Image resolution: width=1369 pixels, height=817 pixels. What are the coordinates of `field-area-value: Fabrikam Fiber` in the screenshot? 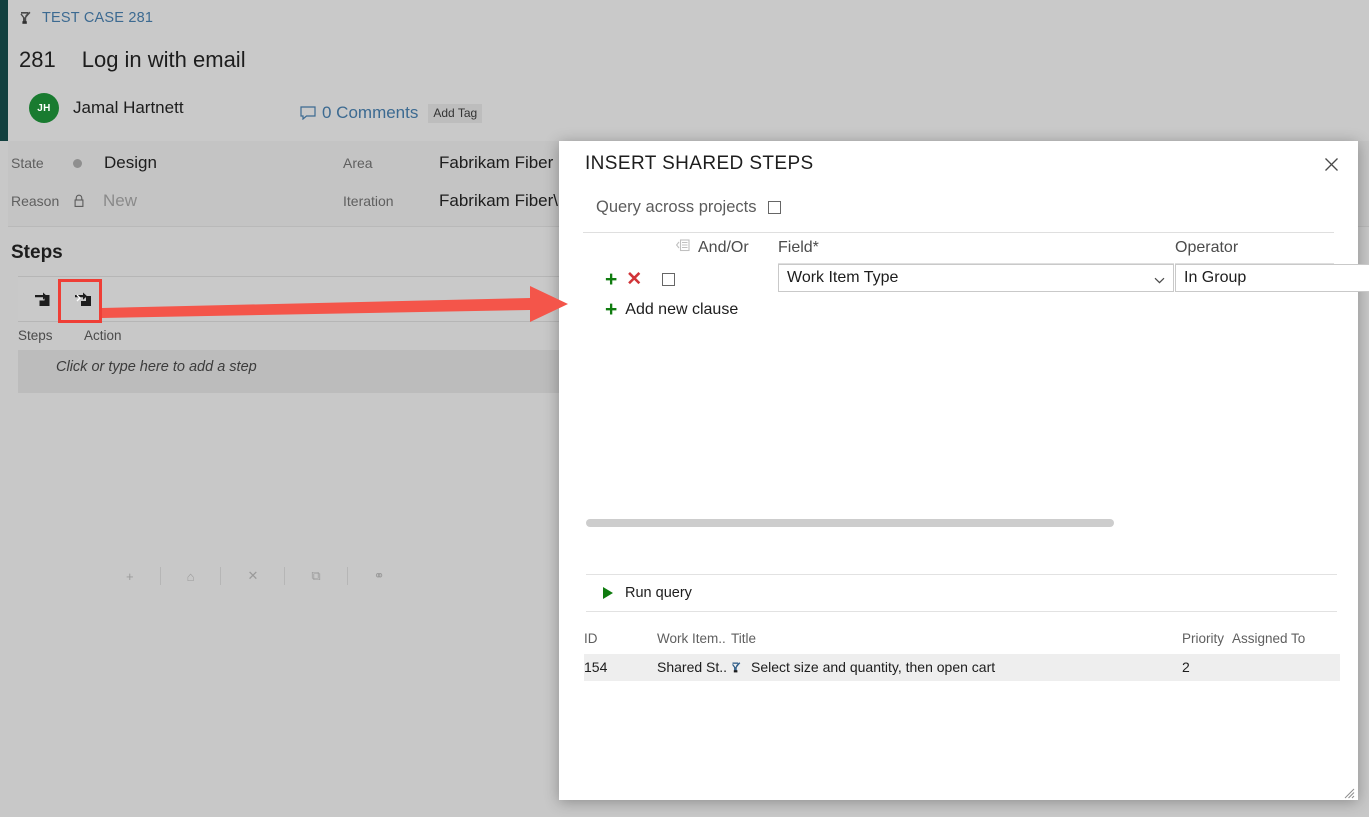 It's located at (496, 163).